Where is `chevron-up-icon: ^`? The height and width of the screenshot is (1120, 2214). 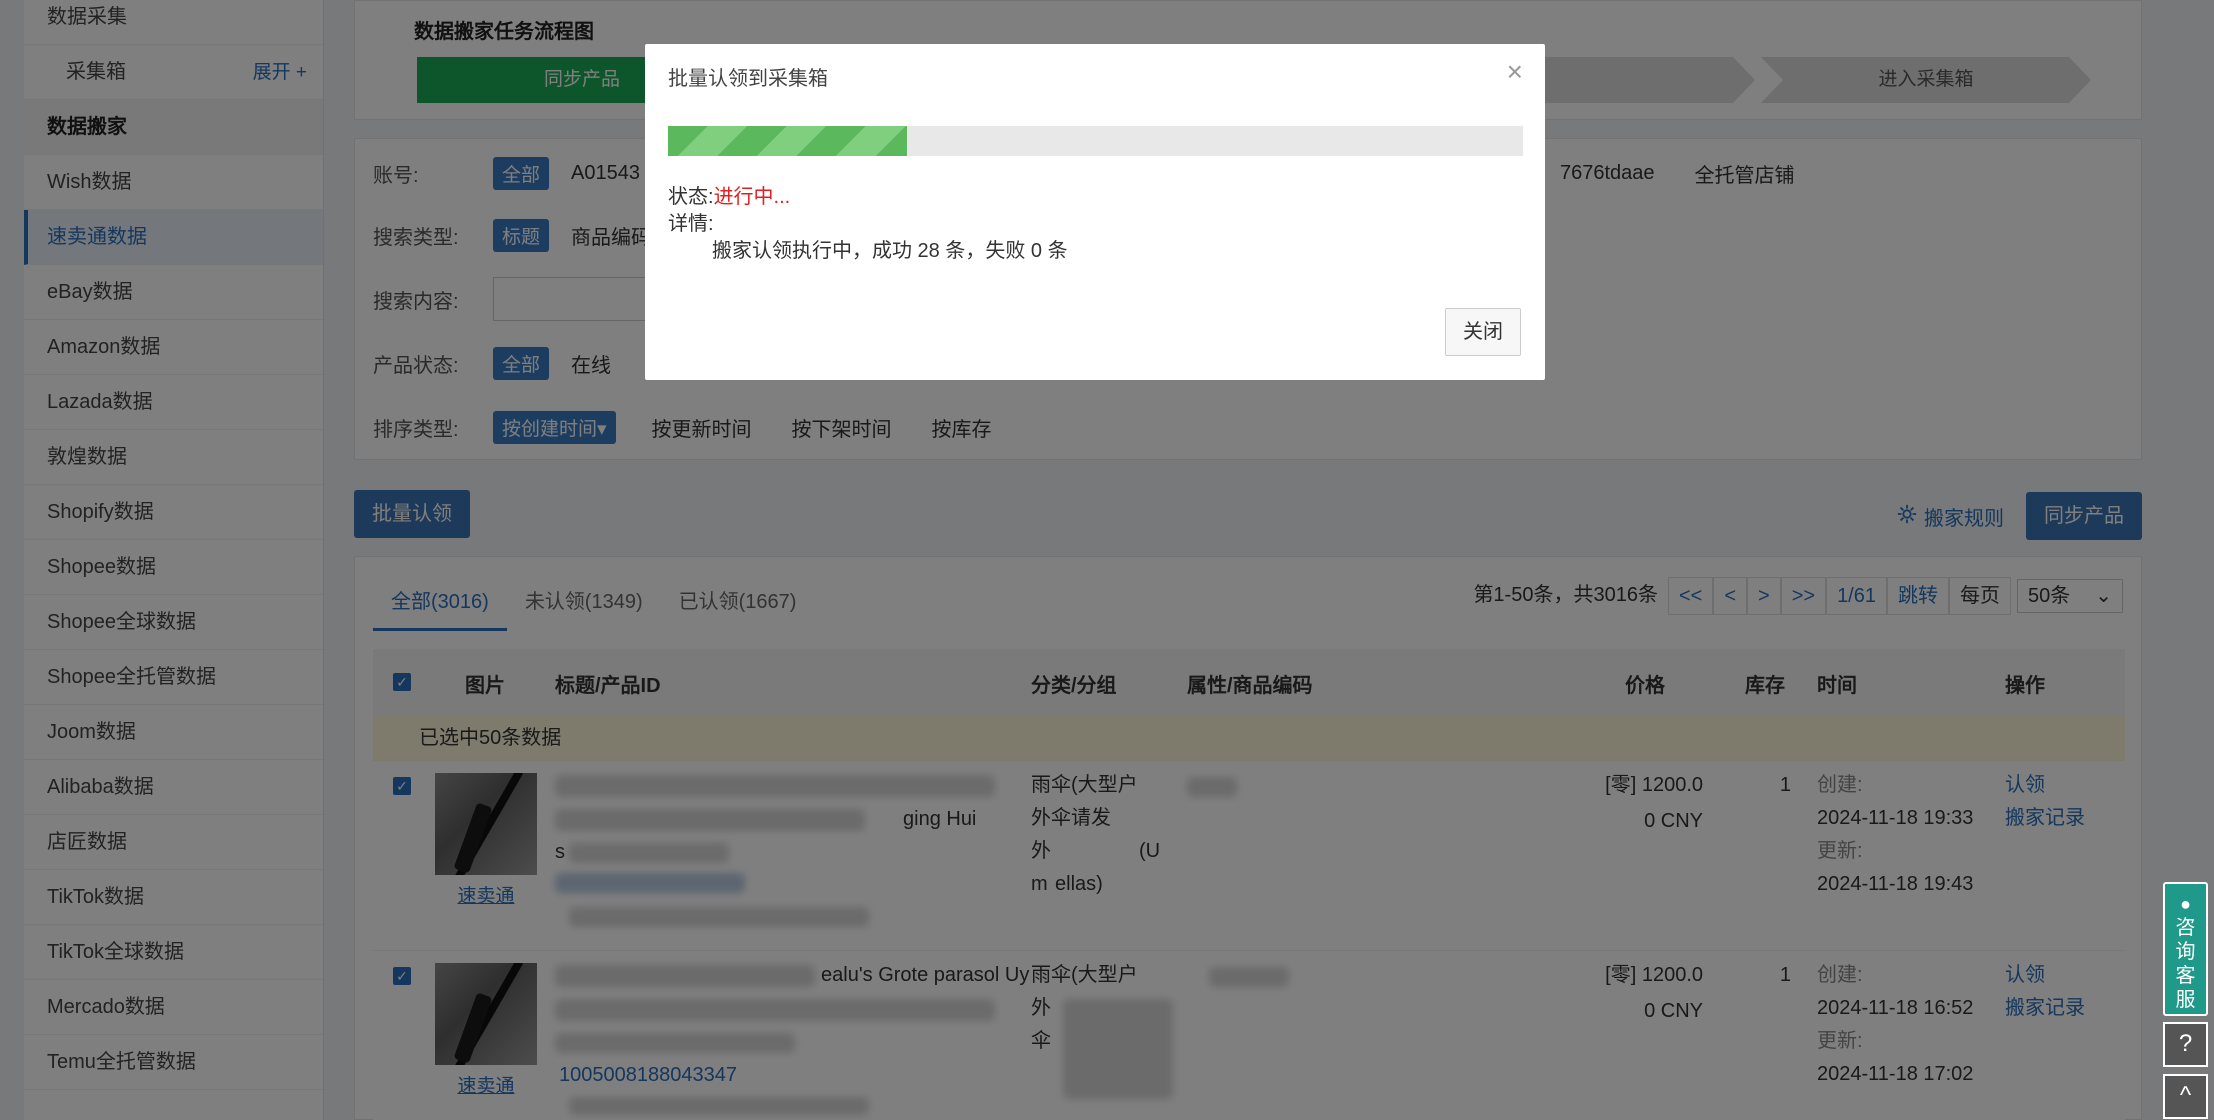 chevron-up-icon: ^ is located at coordinates (2185, 1095).